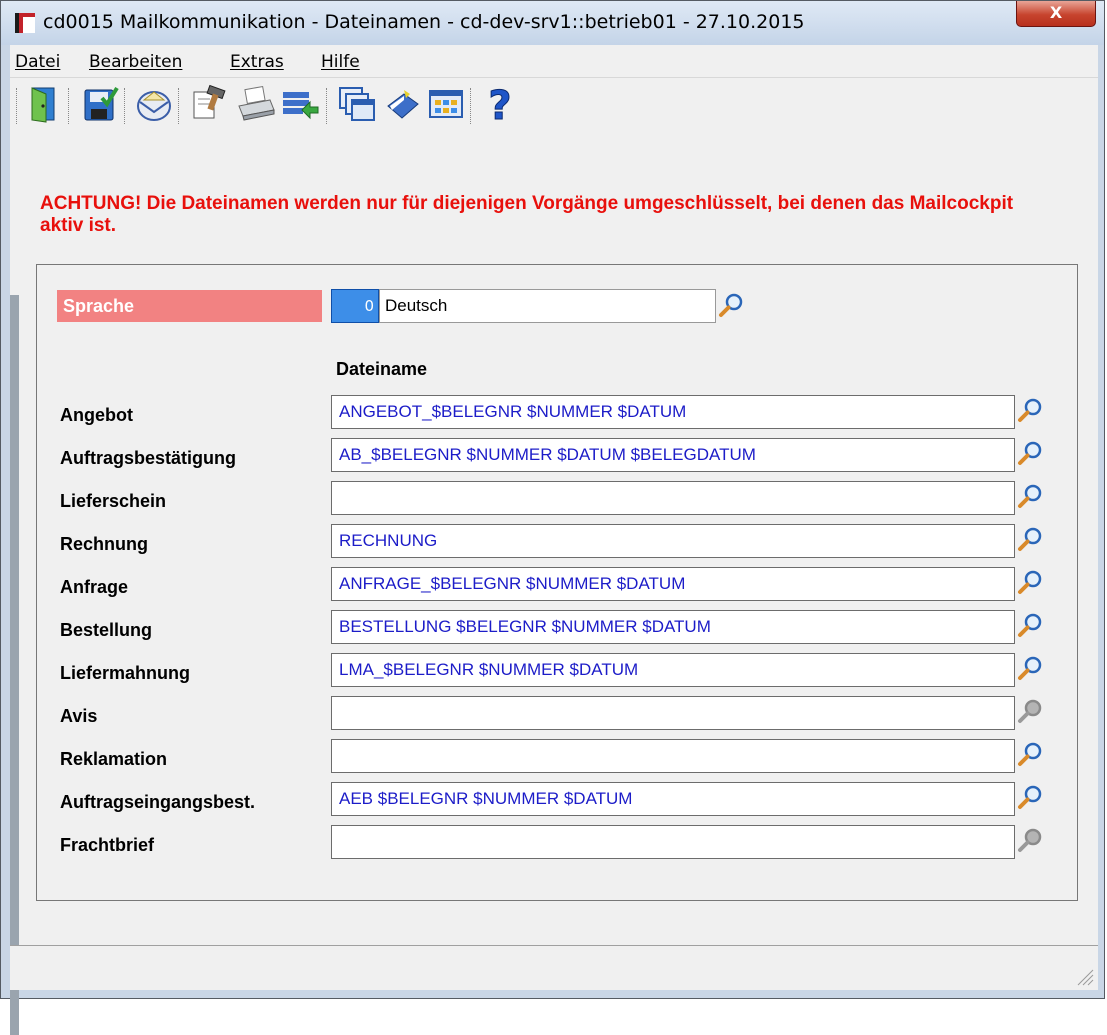 This screenshot has height=1035, width=1107. What do you see at coordinates (554, 61) in the screenshot?
I see `menu-bar: Datei Bearbeiten Extras Hilfe` at bounding box center [554, 61].